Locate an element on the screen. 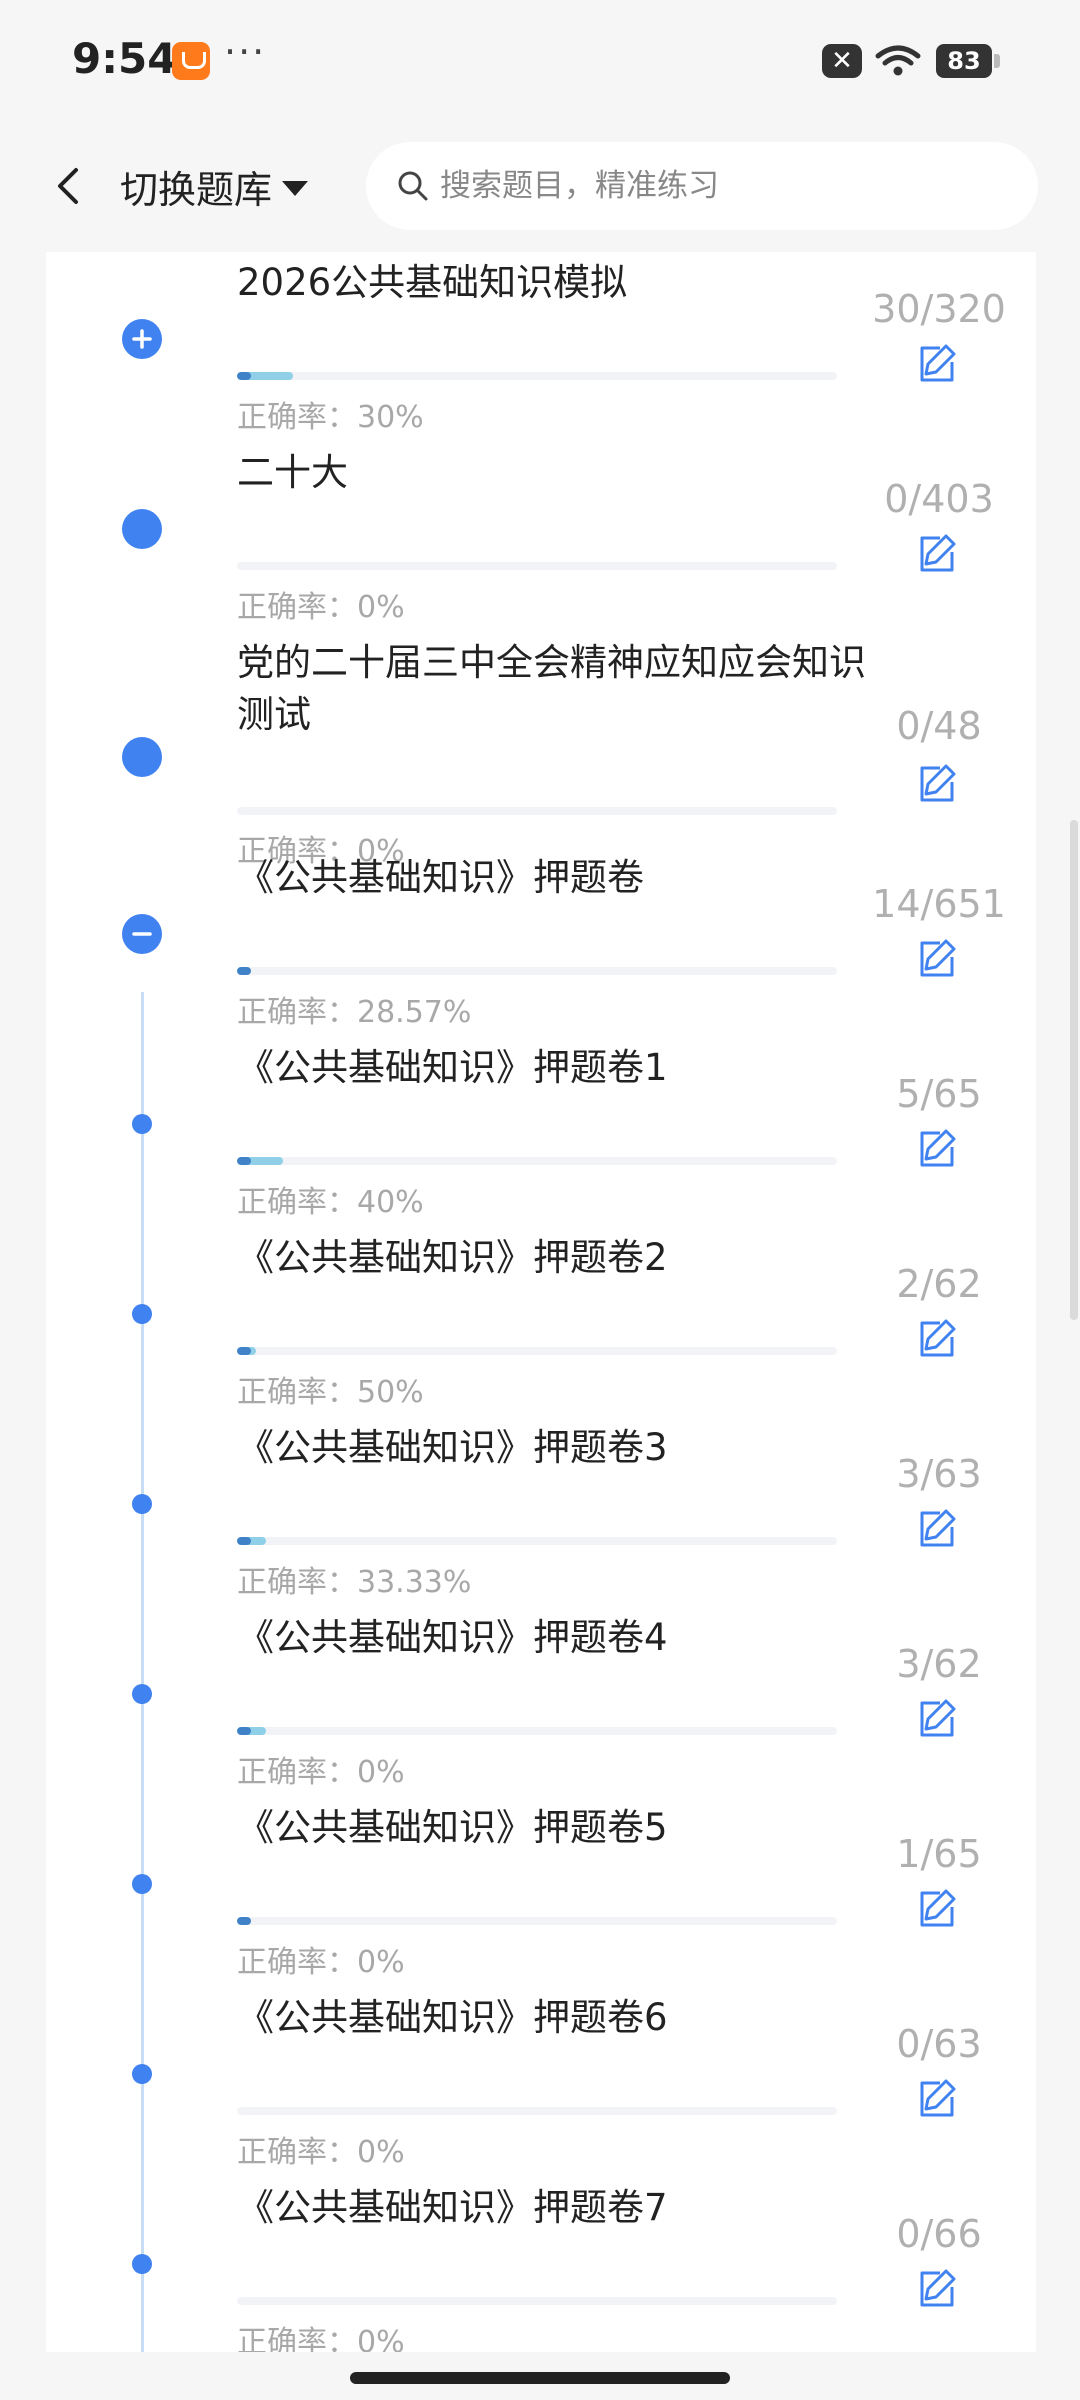 Image resolution: width=1080 pixels, height=2400 pixels. switch-question-bank-button: 切换题库 is located at coordinates (214, 186).